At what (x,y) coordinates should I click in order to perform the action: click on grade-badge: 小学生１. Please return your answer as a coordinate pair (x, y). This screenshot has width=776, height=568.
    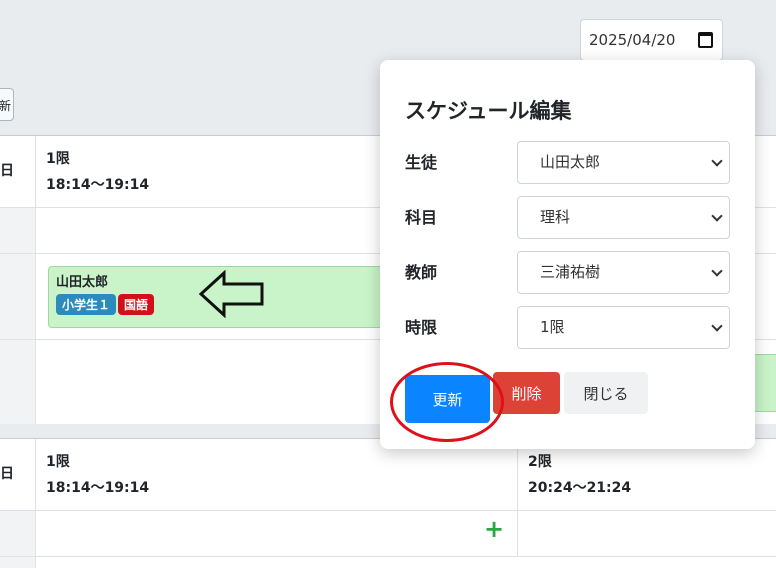
    Looking at the image, I should click on (86, 304).